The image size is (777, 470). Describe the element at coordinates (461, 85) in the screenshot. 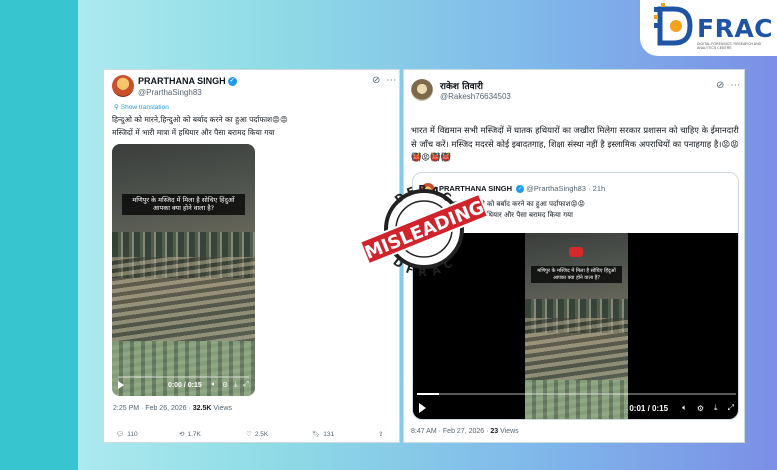

I see `author-name: राकेश तिवारी` at that location.